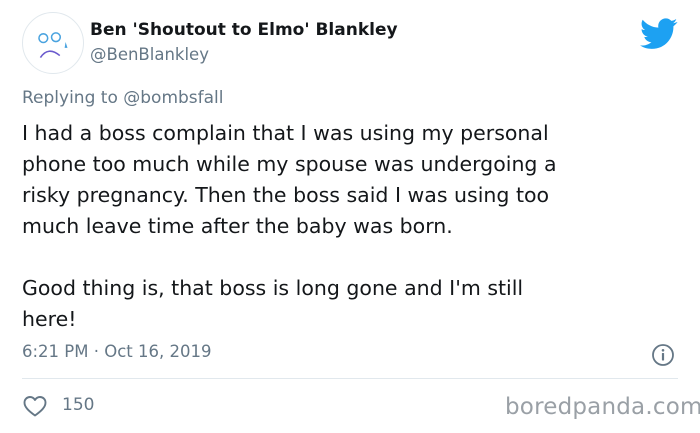 The image size is (700, 433). What do you see at coordinates (49, 319) in the screenshot?
I see `tweet-line: here!` at bounding box center [49, 319].